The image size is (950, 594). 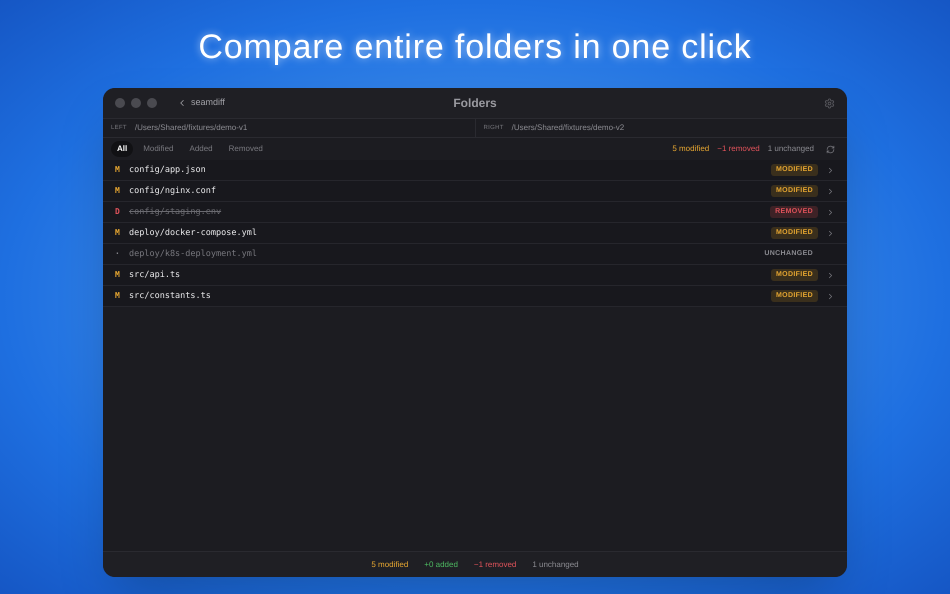 What do you see at coordinates (122, 149) in the screenshot?
I see `filter-tab: All` at bounding box center [122, 149].